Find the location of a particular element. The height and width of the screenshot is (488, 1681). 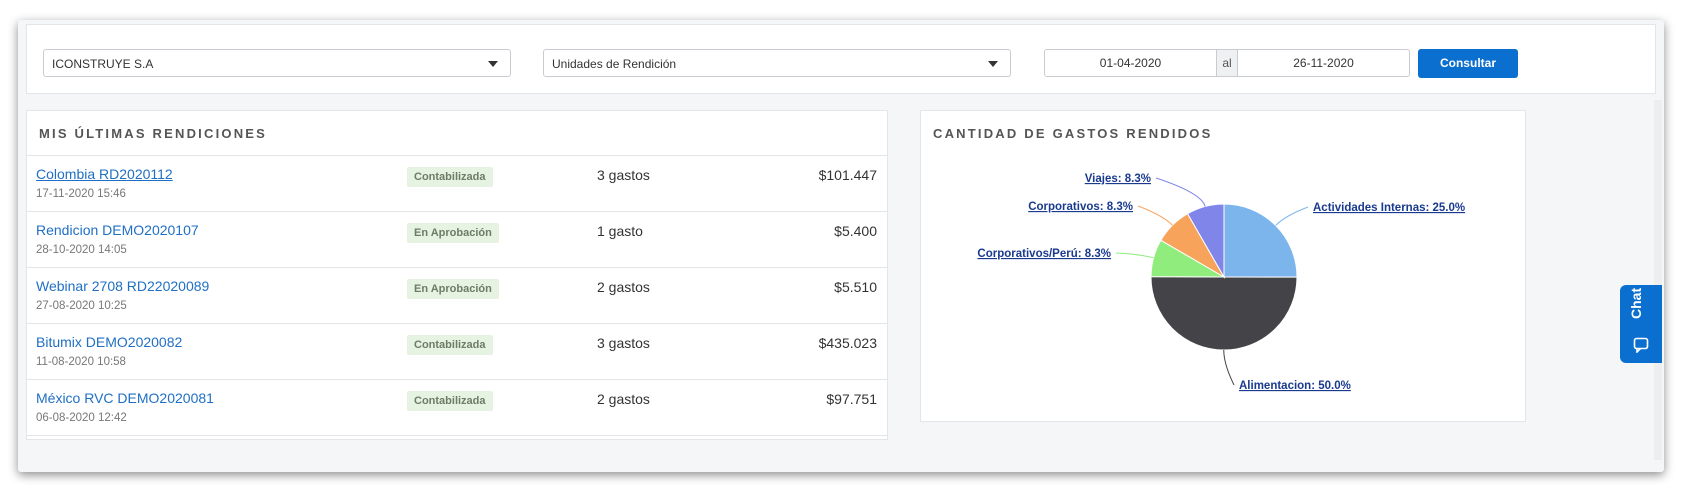

pie-label: Corporativos: 8.3% is located at coordinates (1080, 207).